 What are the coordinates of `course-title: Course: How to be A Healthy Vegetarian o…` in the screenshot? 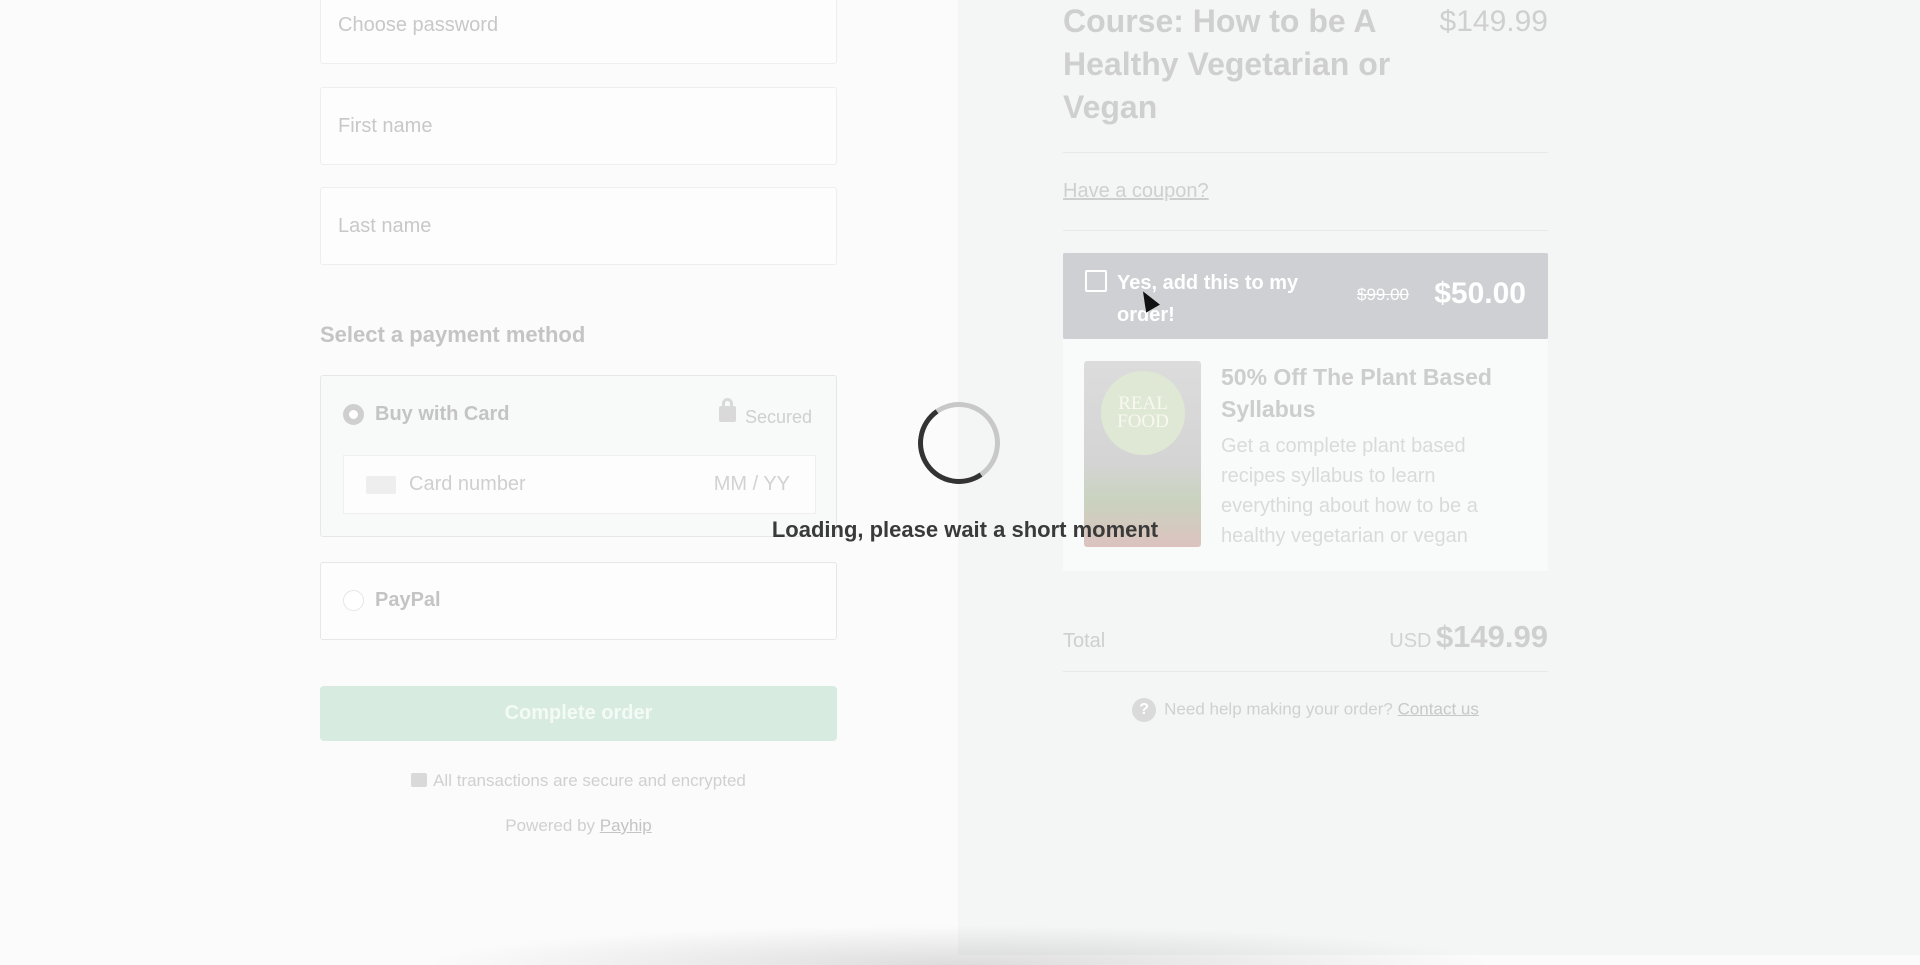 It's located at (1227, 64).